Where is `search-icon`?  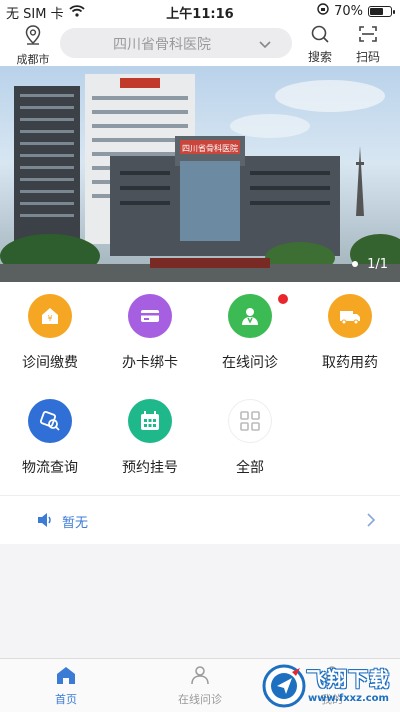 search-icon is located at coordinates (320, 36).